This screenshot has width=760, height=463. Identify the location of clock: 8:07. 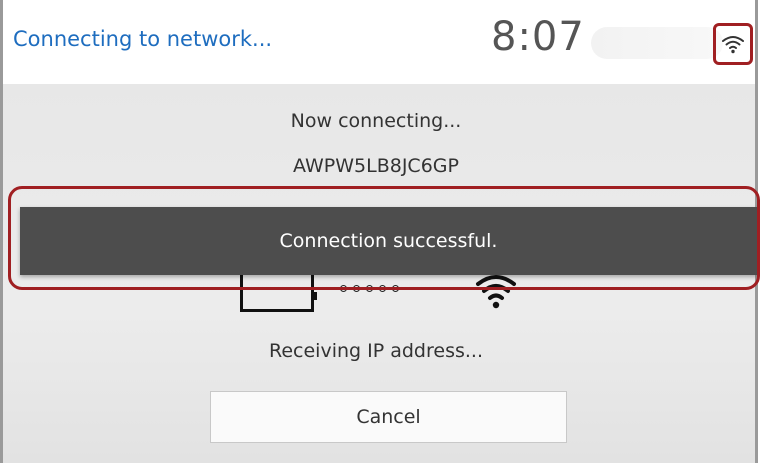
(538, 37).